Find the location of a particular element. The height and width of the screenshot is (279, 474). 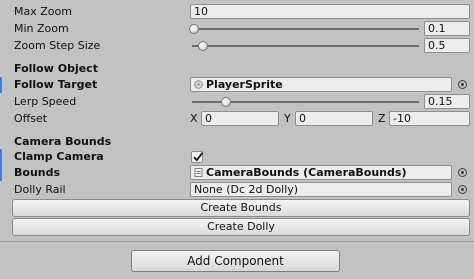

dolly-rail-label: Dolly Rail is located at coordinates (40, 189).